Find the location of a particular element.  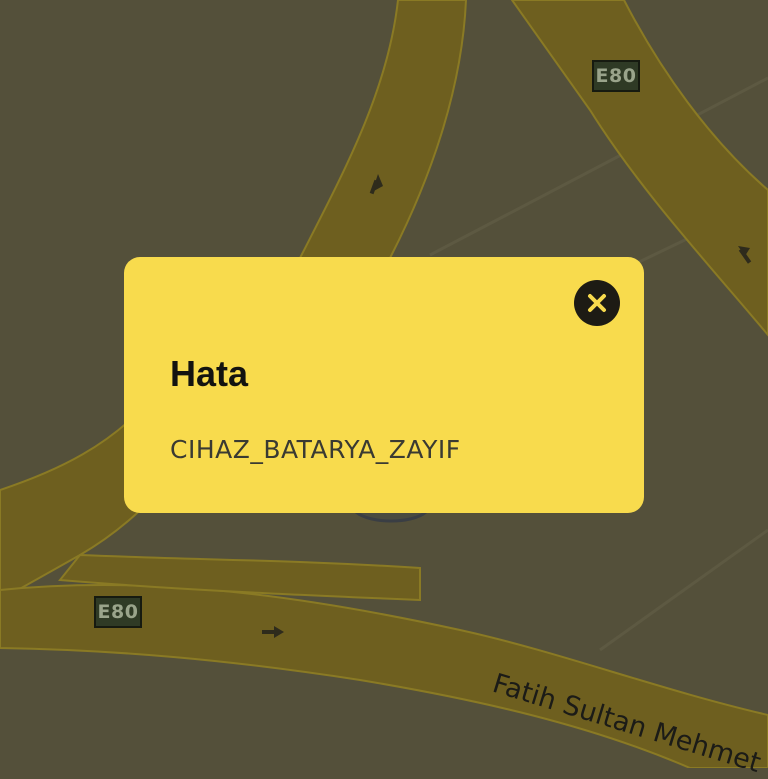

close-button is located at coordinates (597, 303).